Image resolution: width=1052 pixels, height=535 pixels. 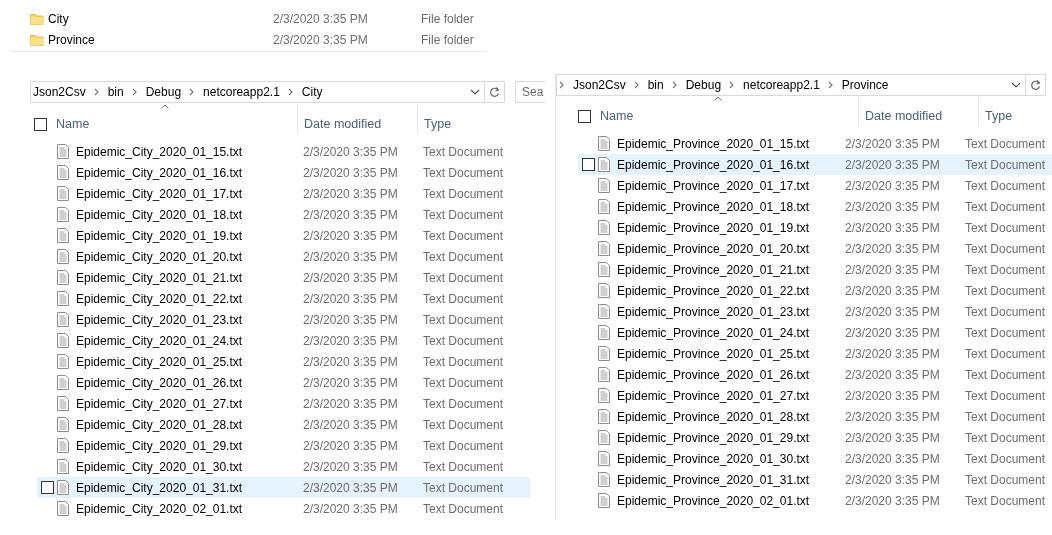 What do you see at coordinates (714, 144) in the screenshot?
I see `file-name: Epidemic_Province_2020_01_15.txt` at bounding box center [714, 144].